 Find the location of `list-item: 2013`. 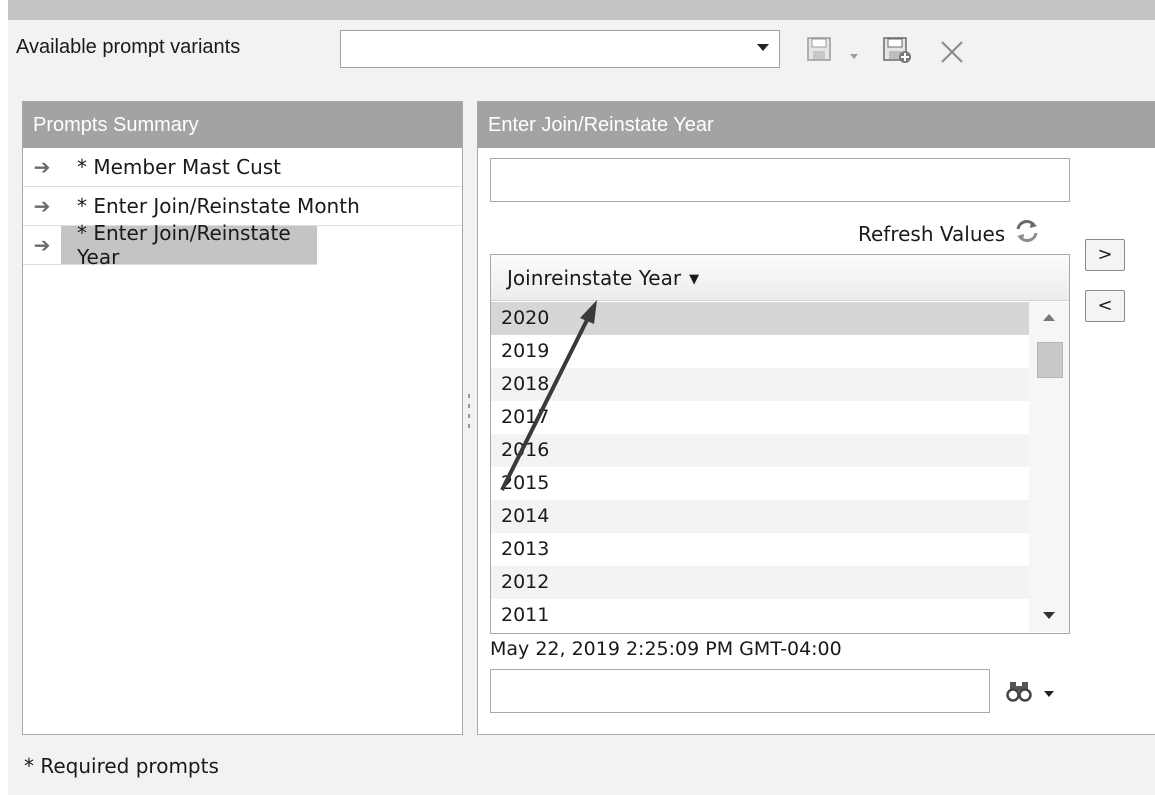

list-item: 2013 is located at coordinates (760, 549).